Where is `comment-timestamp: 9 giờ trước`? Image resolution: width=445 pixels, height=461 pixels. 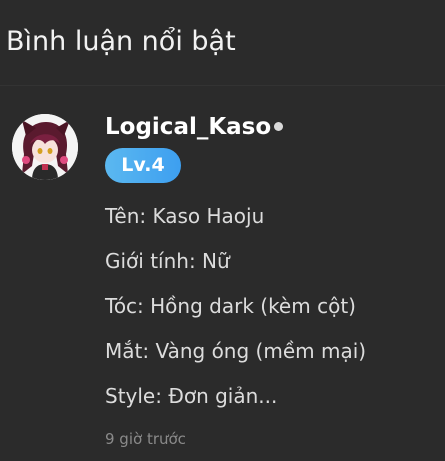
comment-timestamp: 9 giờ trước is located at coordinates (145, 439).